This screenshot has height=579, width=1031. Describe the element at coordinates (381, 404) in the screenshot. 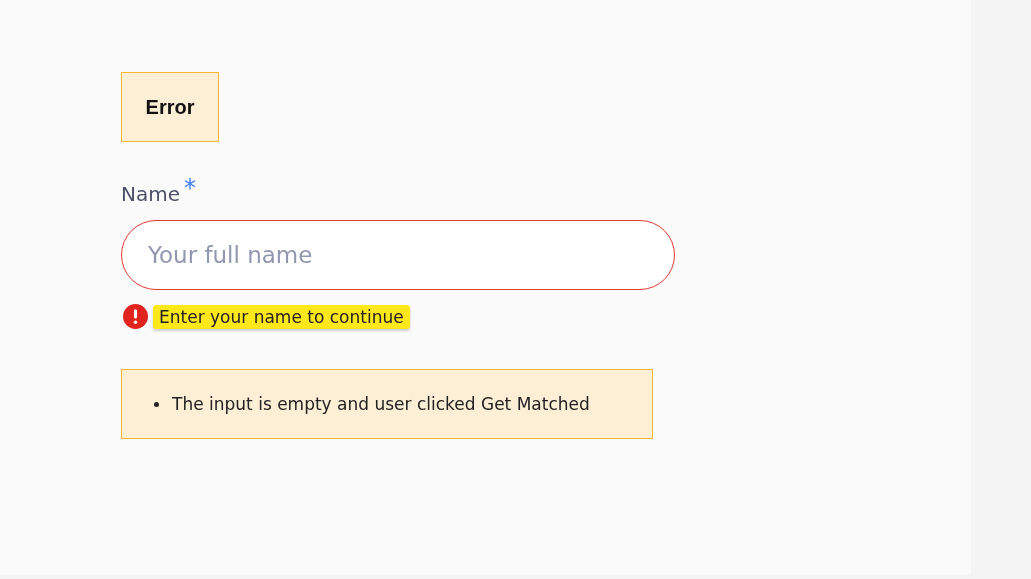

I see `note-text: The input is empty and user clicked Get Matched` at that location.